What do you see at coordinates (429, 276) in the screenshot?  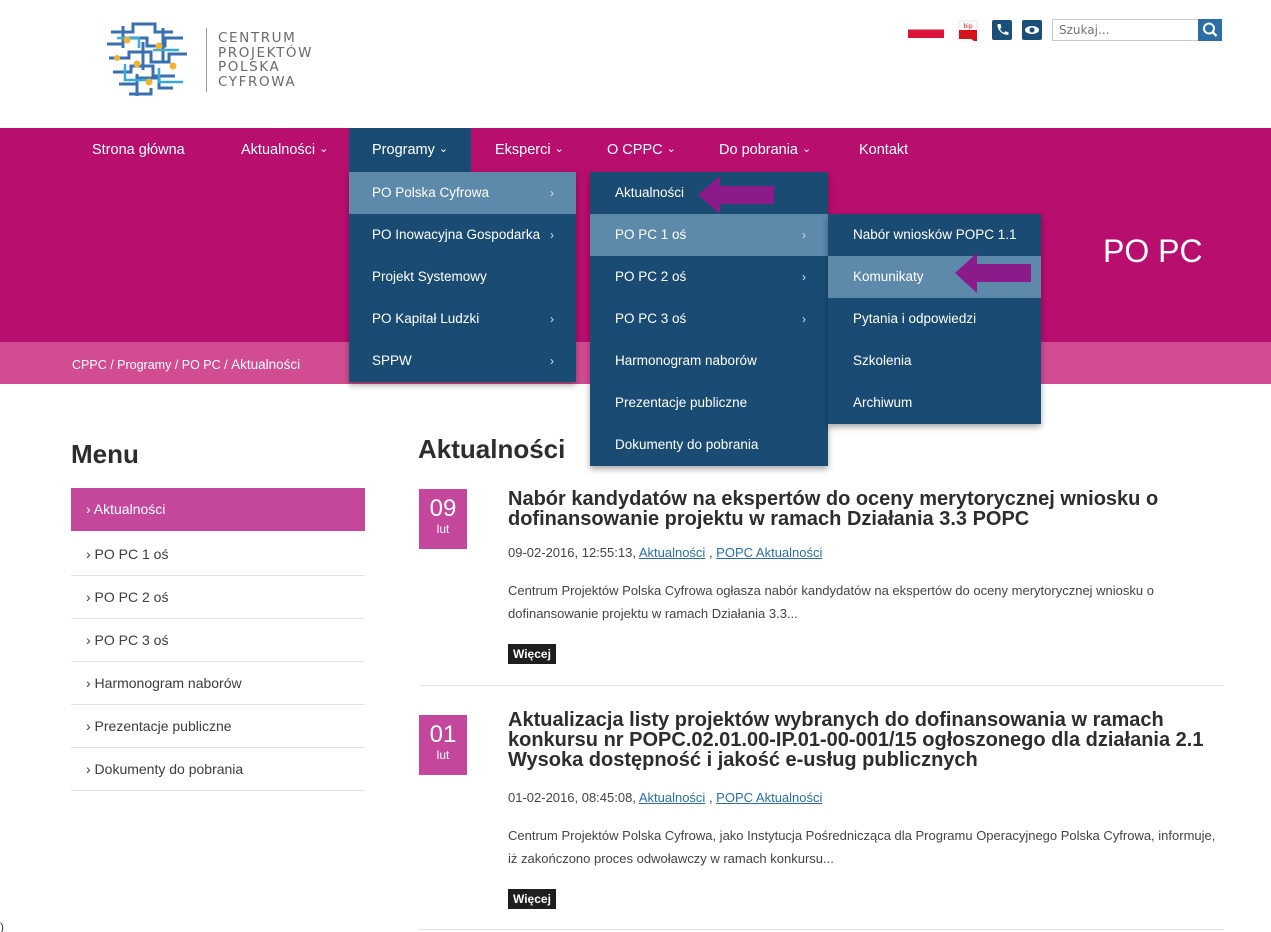 I see `menu-item-label: Projekt Systemowy` at bounding box center [429, 276].